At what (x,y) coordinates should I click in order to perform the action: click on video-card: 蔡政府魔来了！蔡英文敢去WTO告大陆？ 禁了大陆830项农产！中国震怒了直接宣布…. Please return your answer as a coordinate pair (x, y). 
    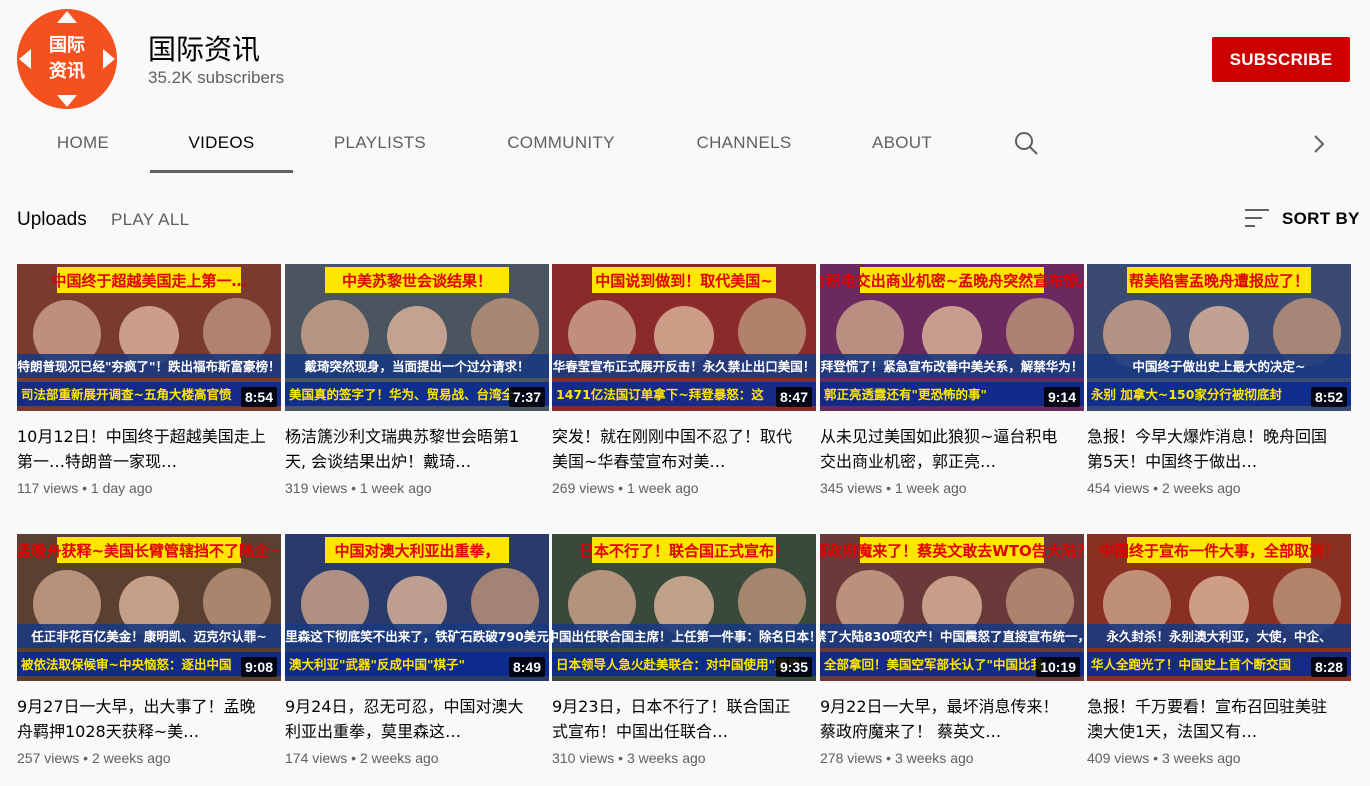
    Looking at the image, I should click on (952, 650).